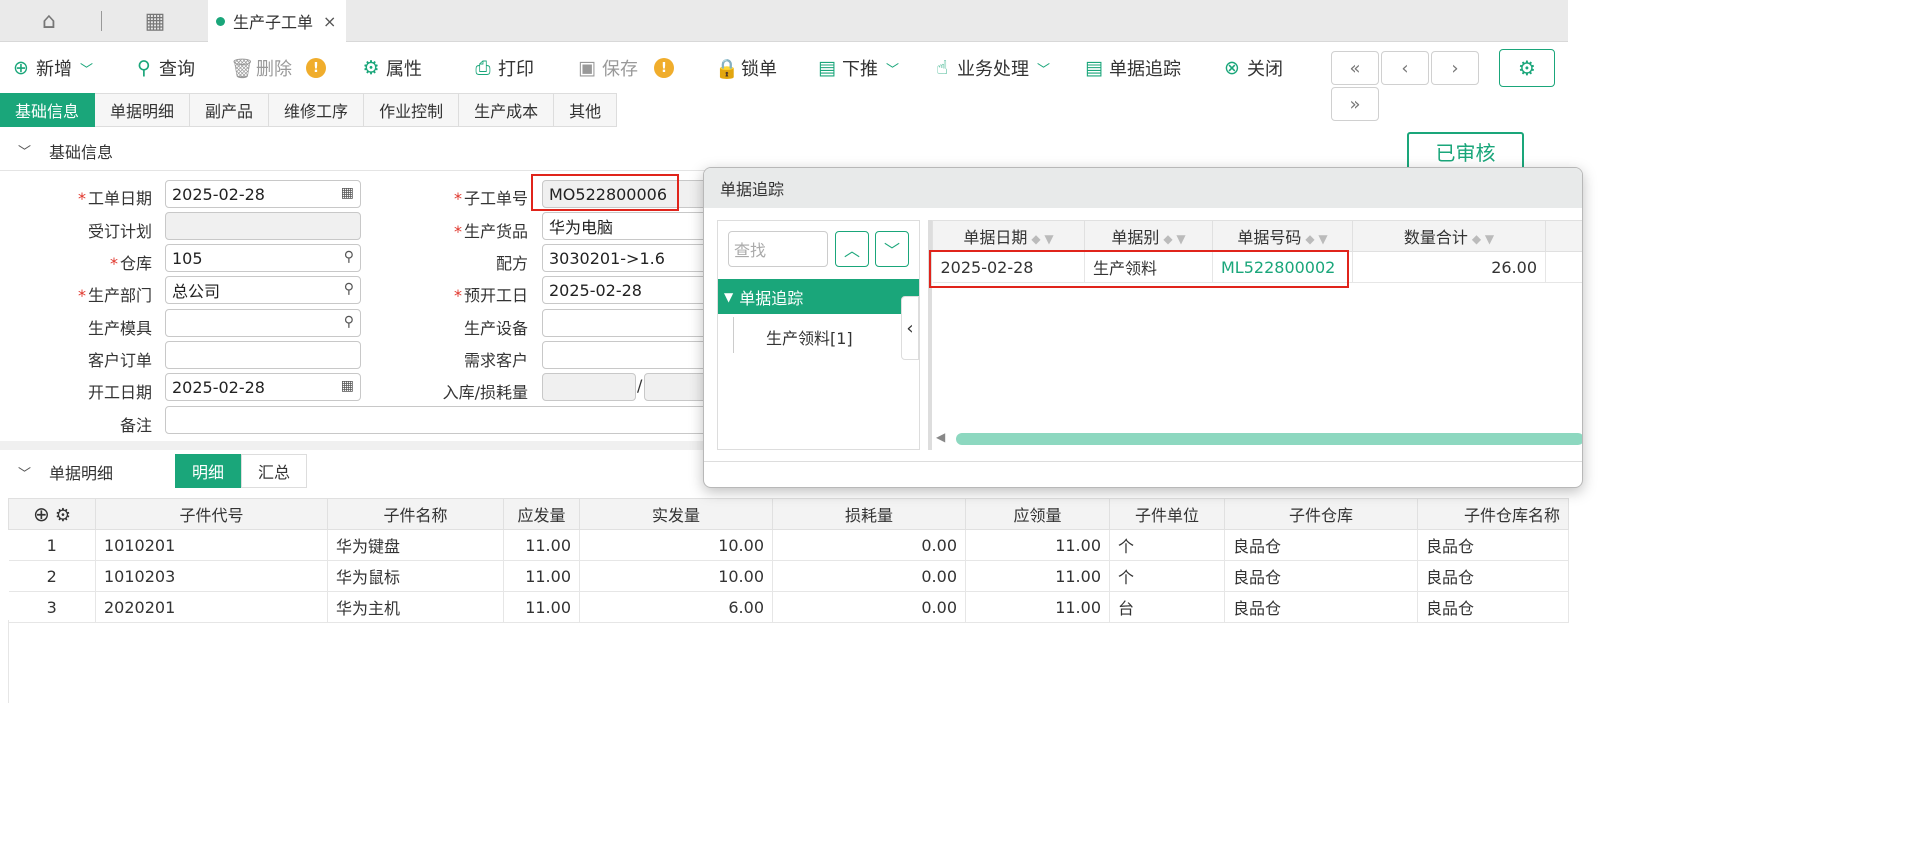 The image size is (1906, 852). I want to click on col-header: 子件代号, so click(211, 514).